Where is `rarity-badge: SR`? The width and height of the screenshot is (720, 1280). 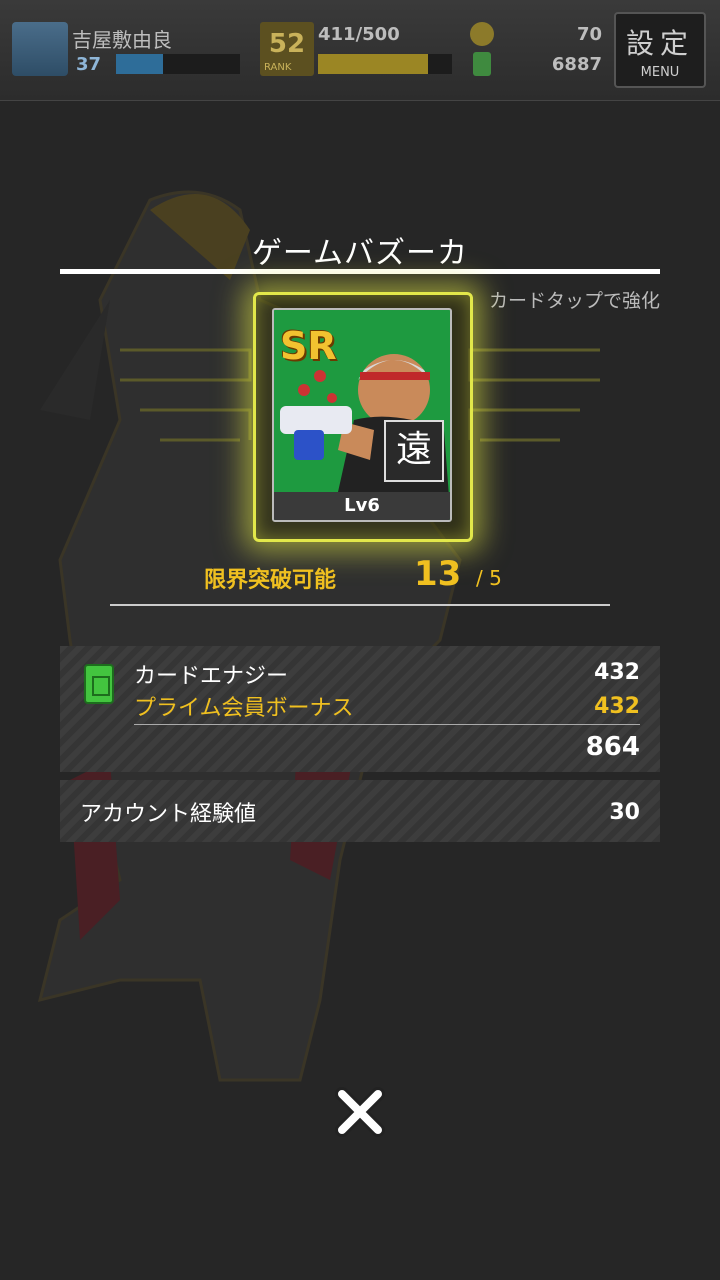 rarity-badge: SR is located at coordinates (308, 346).